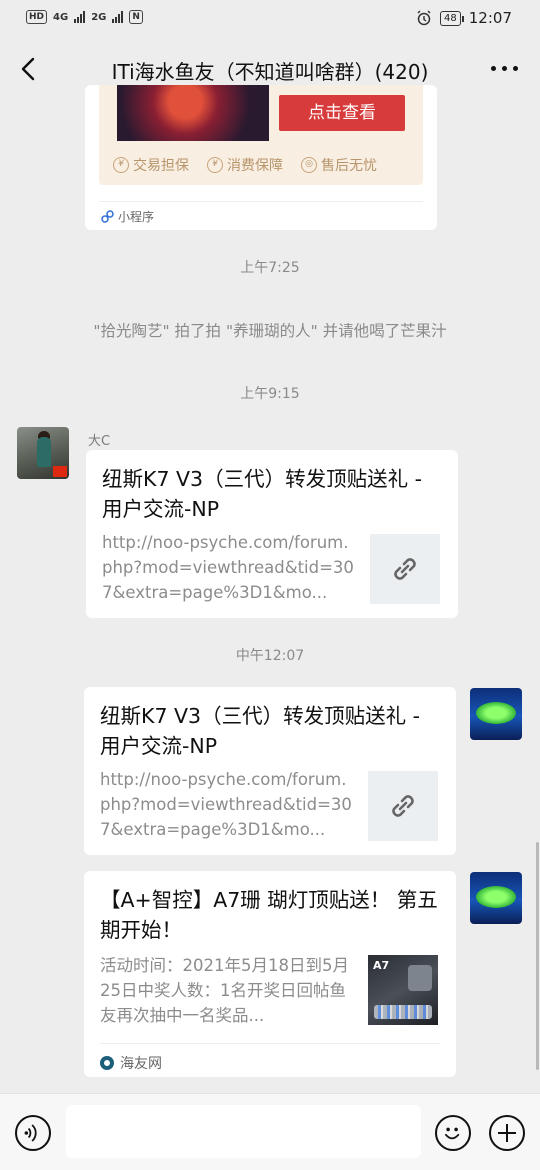 This screenshot has height=1170, width=540. What do you see at coordinates (141, 1064) in the screenshot?
I see `link-source-name: 海友网` at bounding box center [141, 1064].